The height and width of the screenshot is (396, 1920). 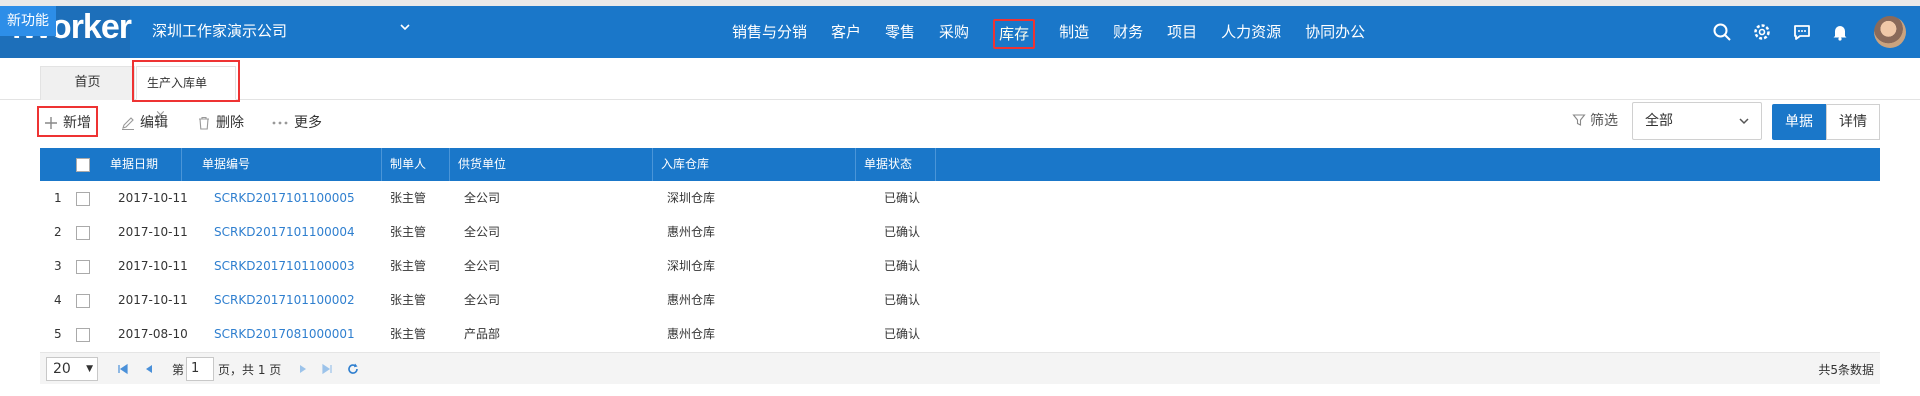 I want to click on nav-customer: 客户, so click(x=846, y=32).